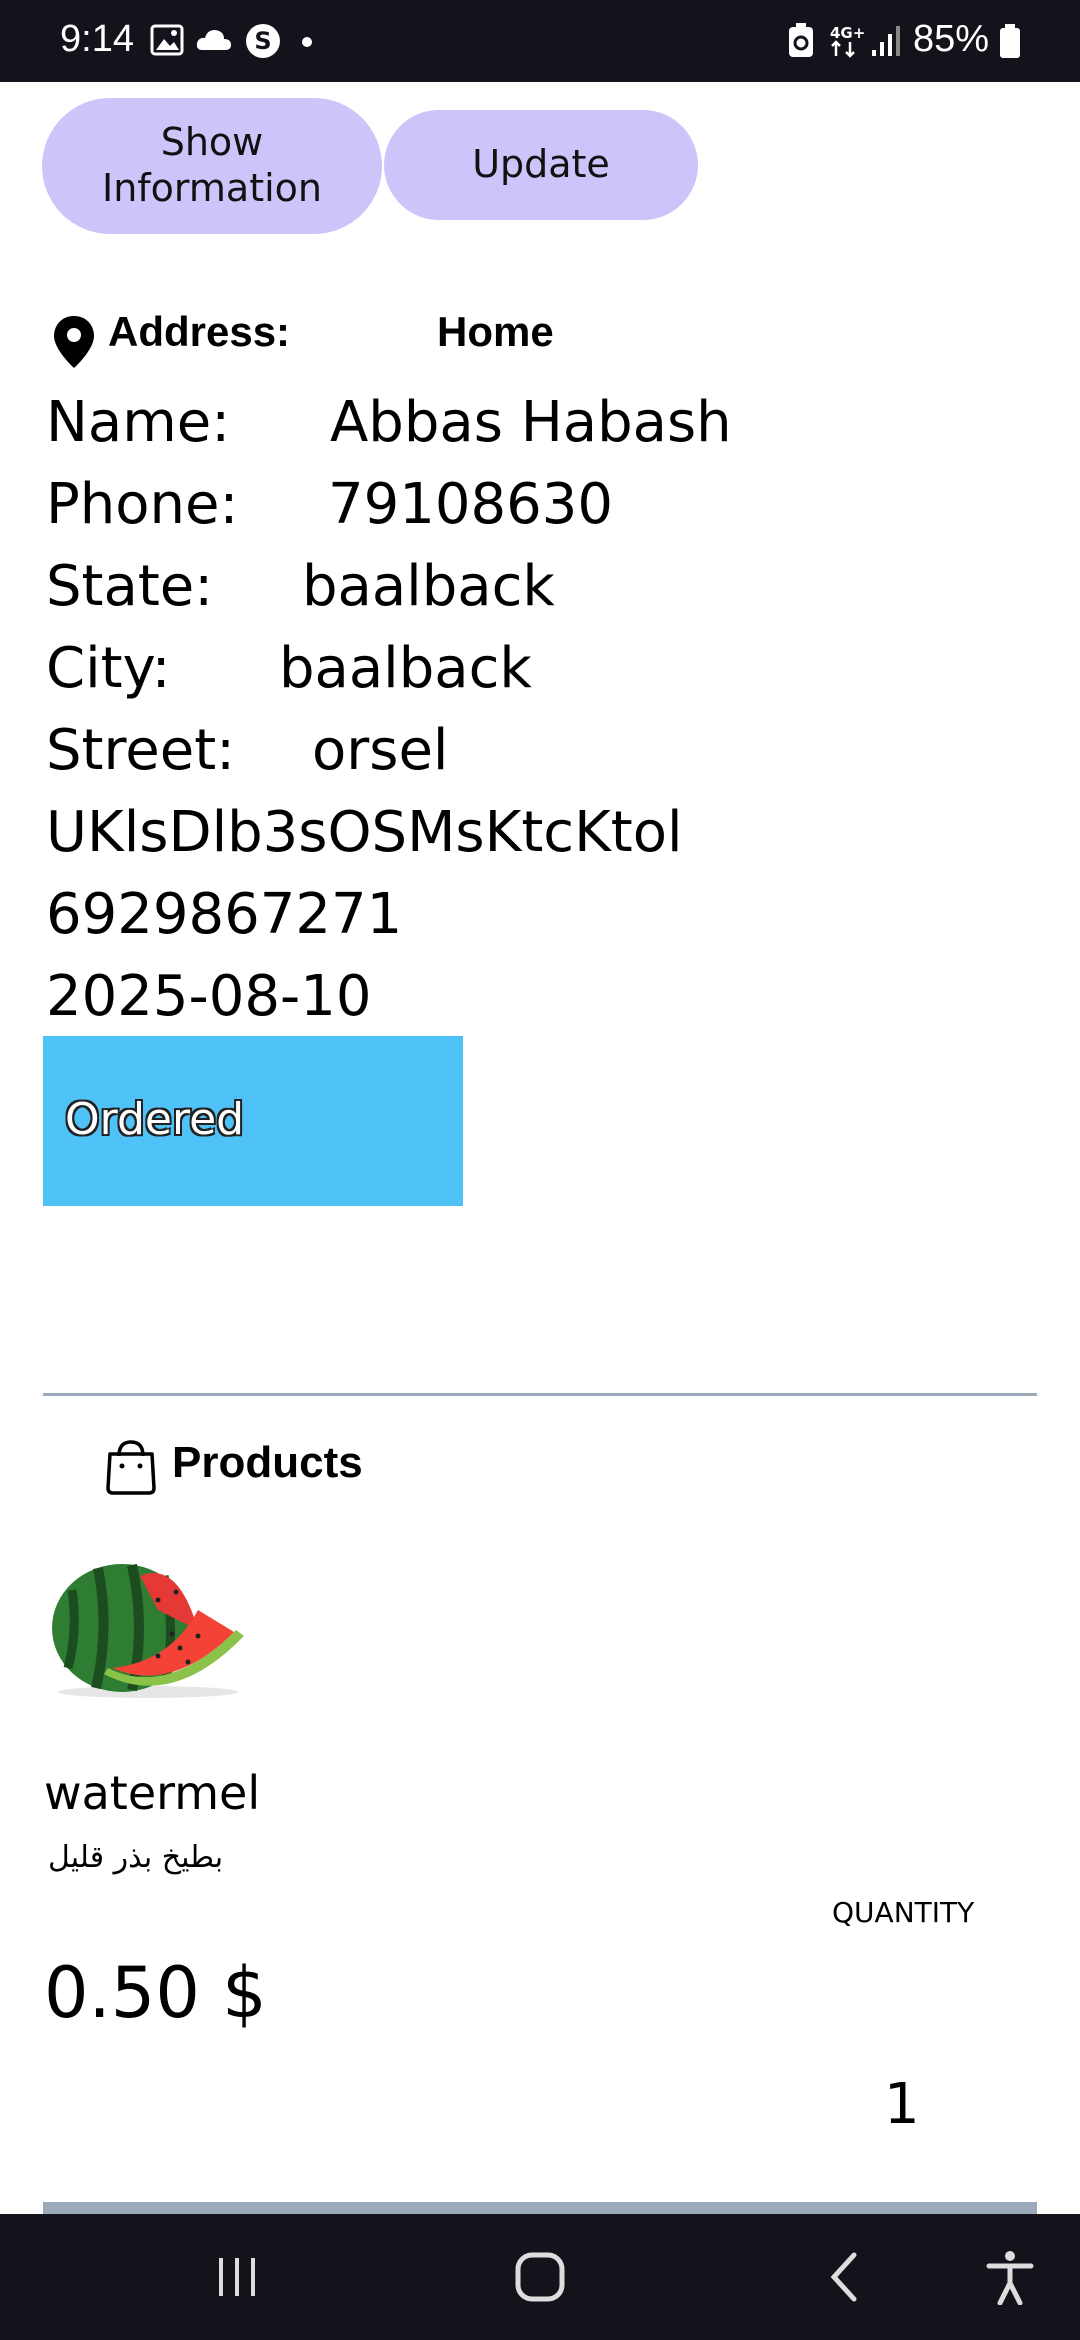 The height and width of the screenshot is (2340, 1080). What do you see at coordinates (167, 40) in the screenshot?
I see `gallery-icon` at bounding box center [167, 40].